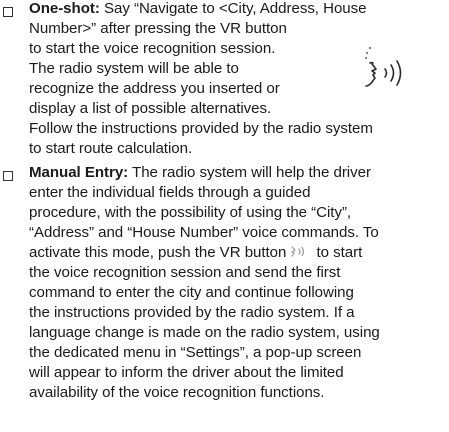 The height and width of the screenshot is (432, 449). What do you see at coordinates (154, 88) in the screenshot?
I see `text-line: recognize the address you inserted or` at bounding box center [154, 88].